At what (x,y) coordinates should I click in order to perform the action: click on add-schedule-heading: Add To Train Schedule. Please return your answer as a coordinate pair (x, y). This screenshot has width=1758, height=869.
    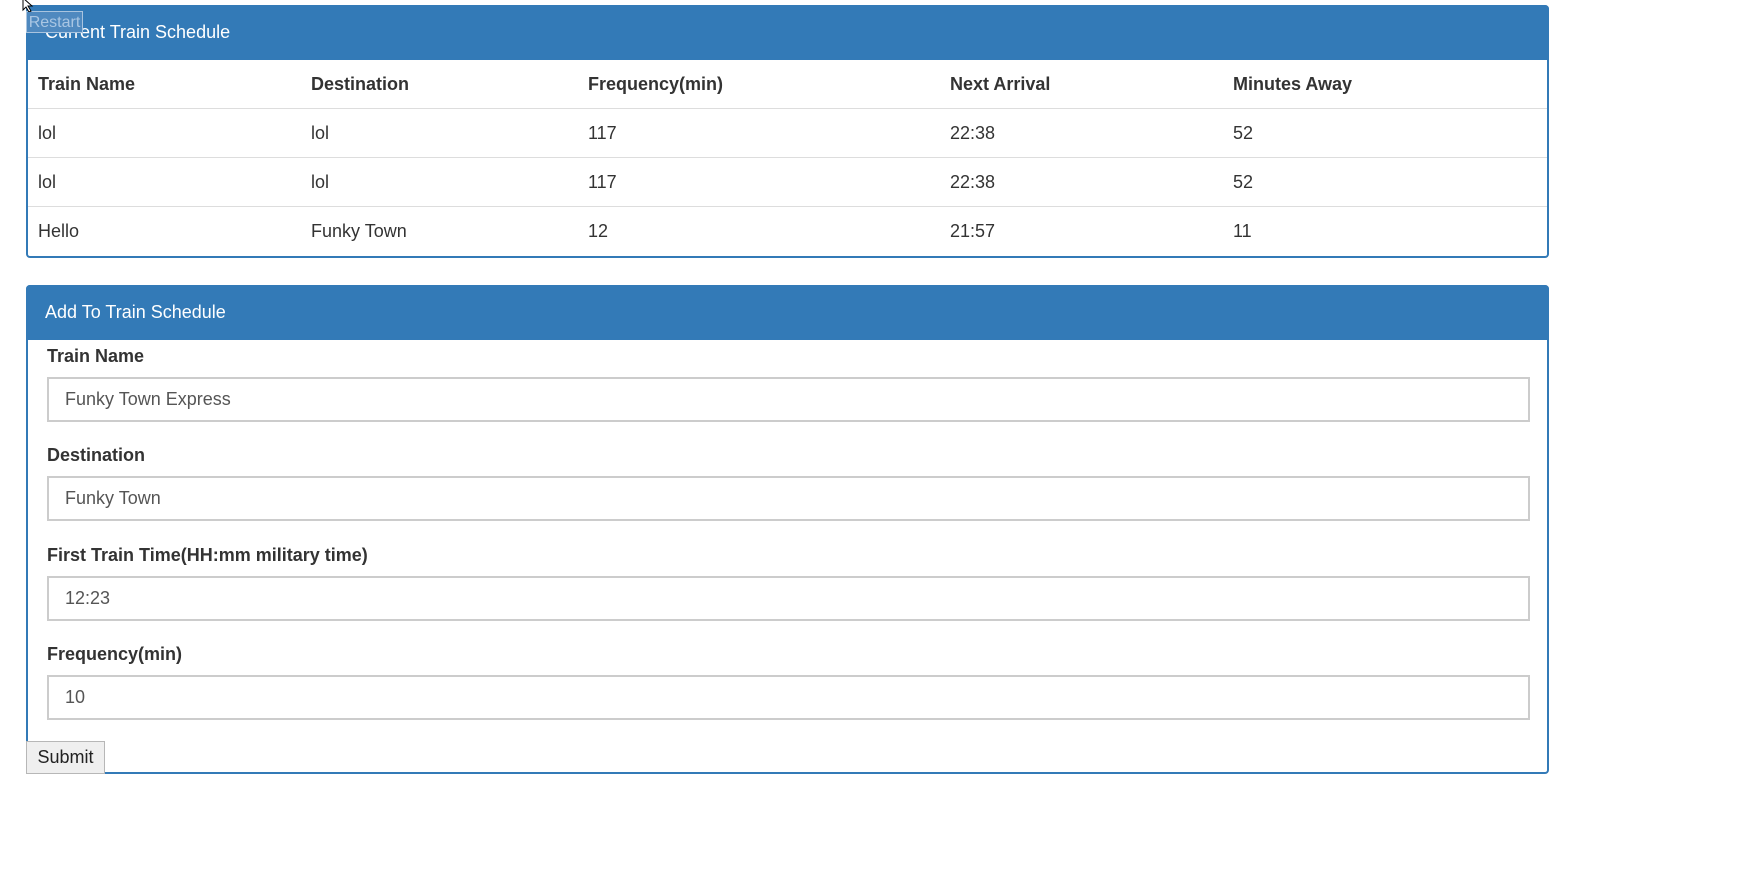
    Looking at the image, I should click on (787, 312).